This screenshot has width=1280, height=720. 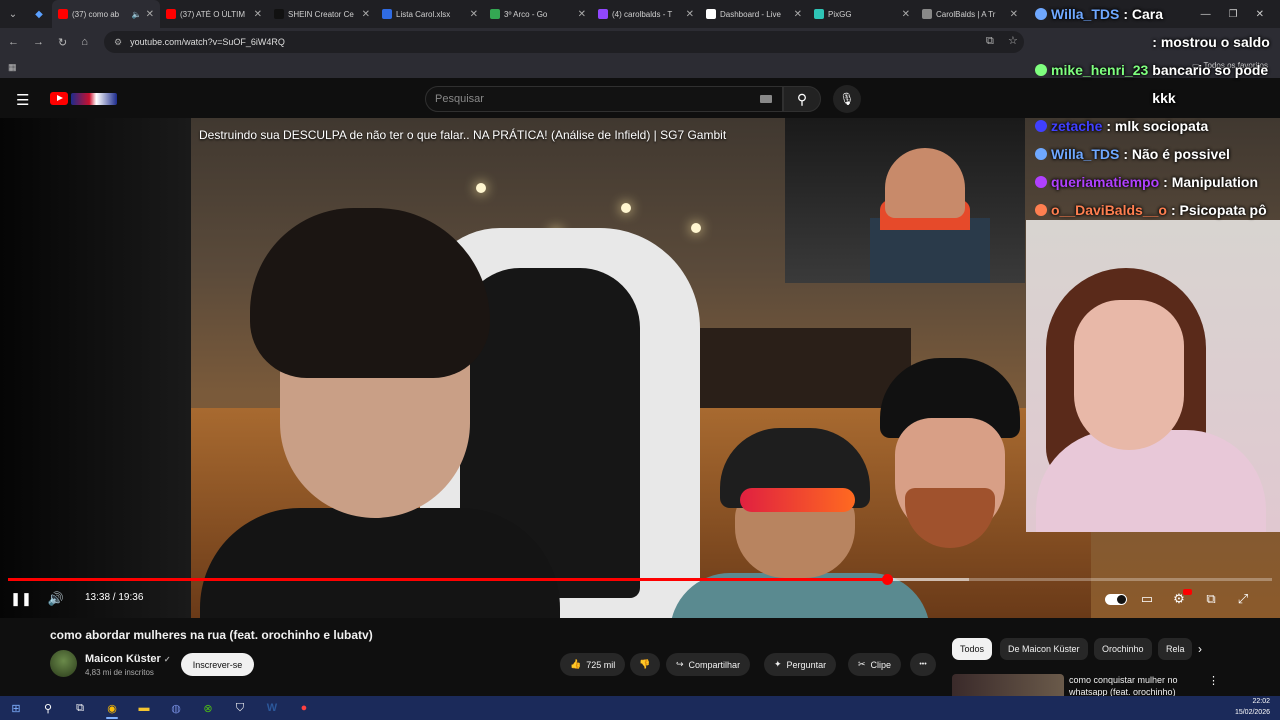 What do you see at coordinates (12, 67) in the screenshot?
I see `apps-icon: ▦` at bounding box center [12, 67].